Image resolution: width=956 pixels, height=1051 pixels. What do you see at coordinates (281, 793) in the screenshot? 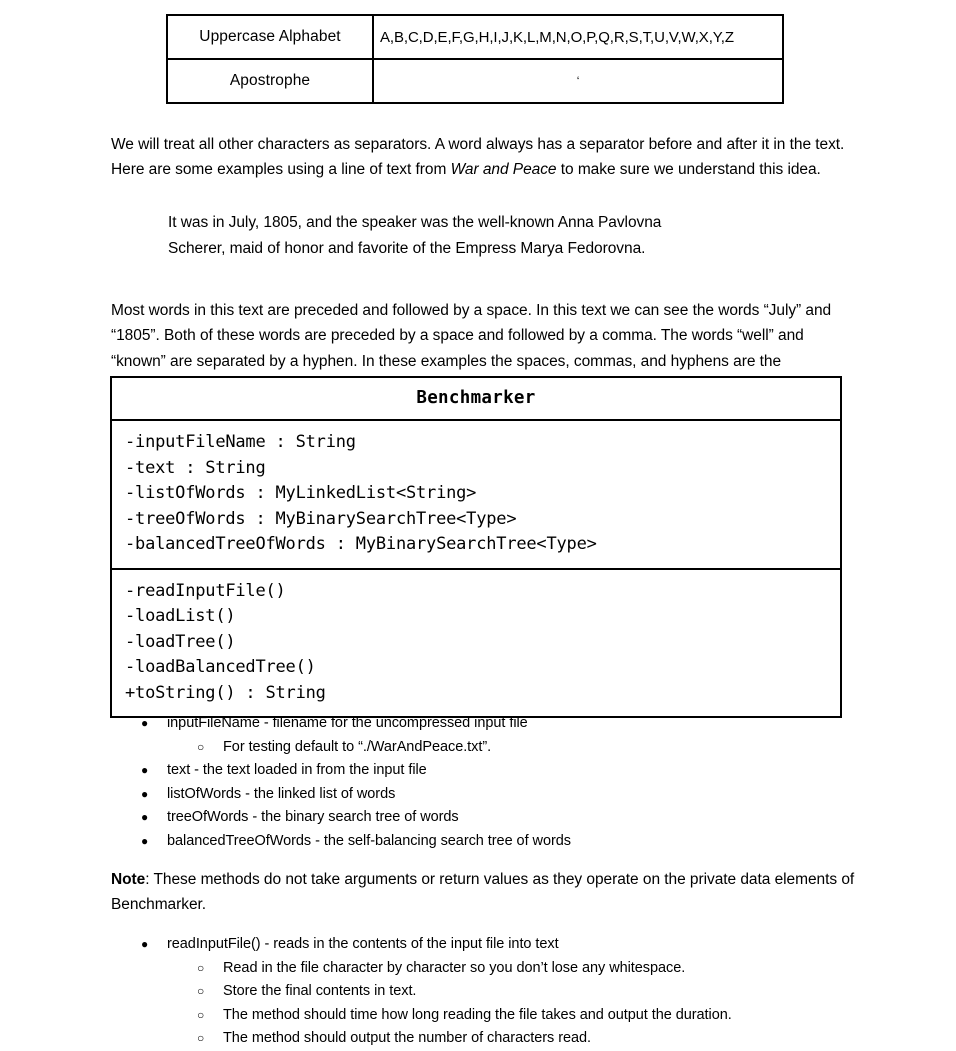
I see `list-item-label: listOfWords - the linked list of words` at bounding box center [281, 793].